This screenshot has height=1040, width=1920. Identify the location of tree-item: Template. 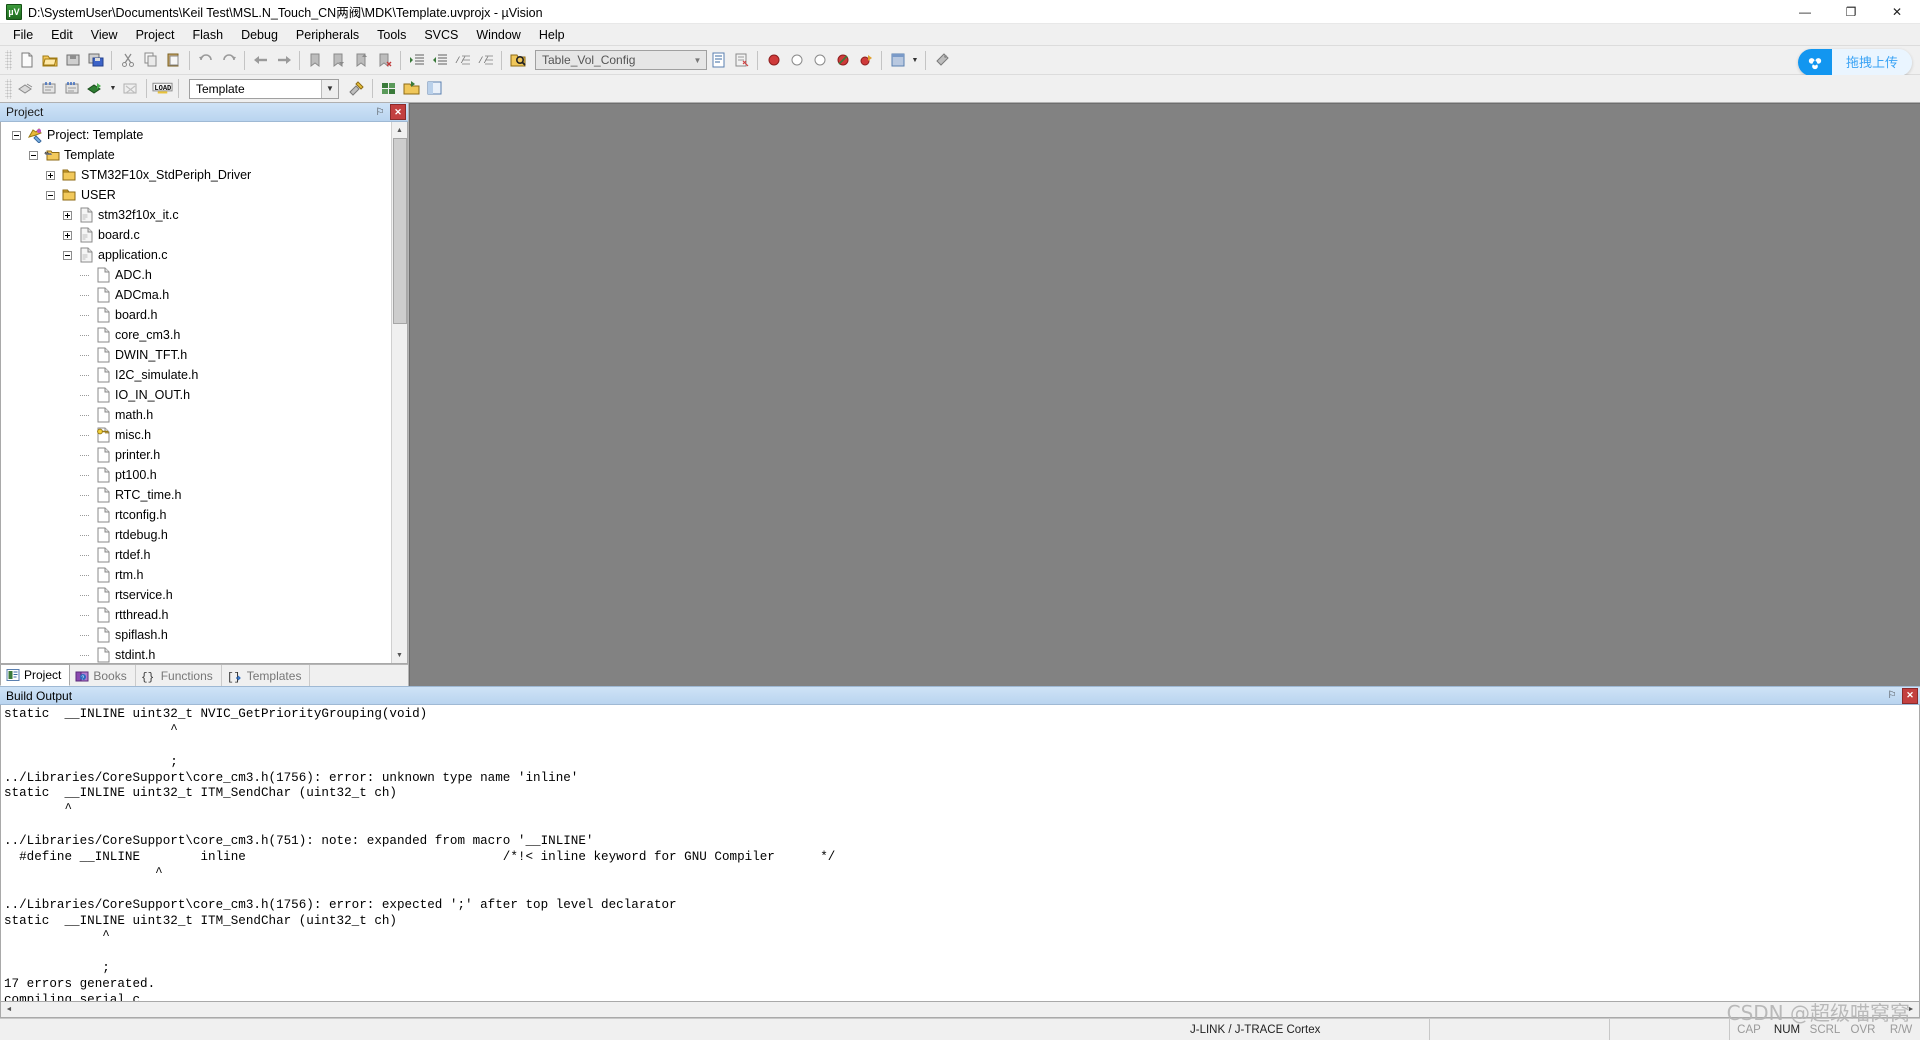
(196, 155).